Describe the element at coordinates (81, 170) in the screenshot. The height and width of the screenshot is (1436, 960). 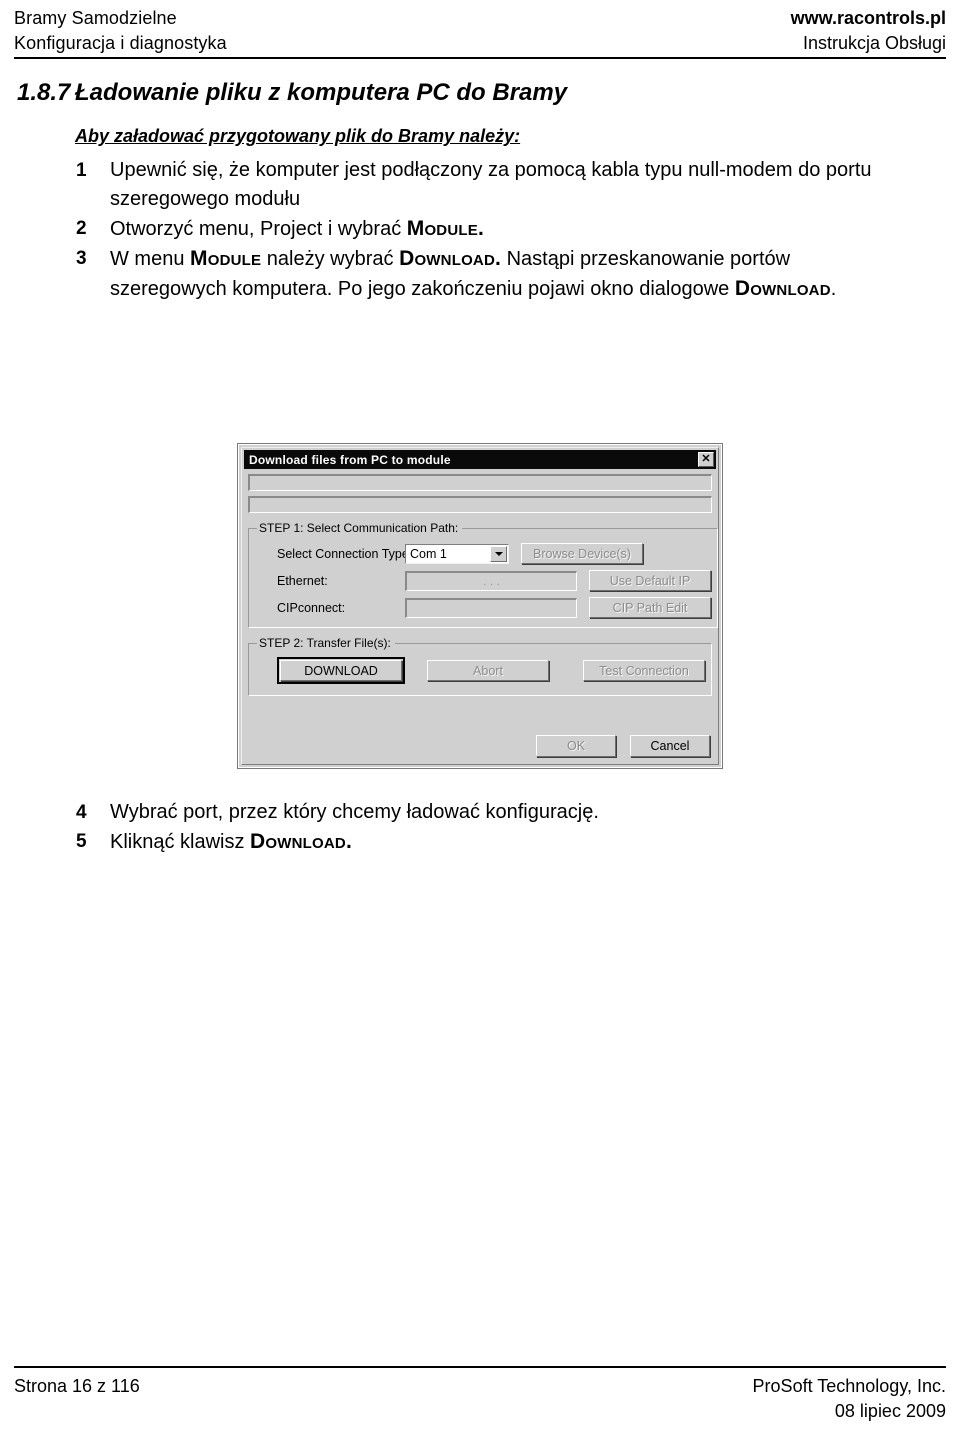
I see `list-item-number: 1` at that location.